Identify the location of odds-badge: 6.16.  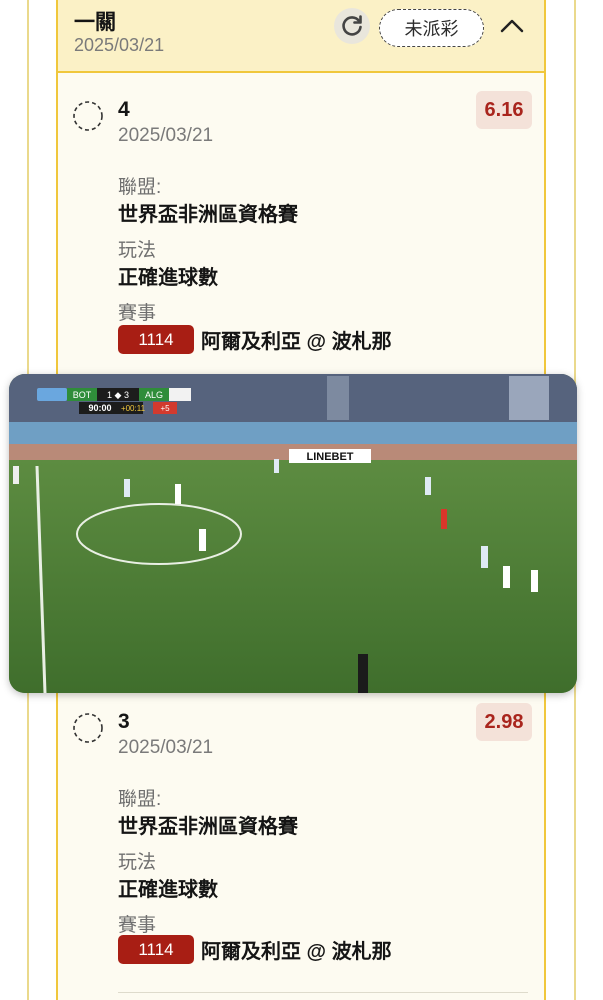
(504, 110).